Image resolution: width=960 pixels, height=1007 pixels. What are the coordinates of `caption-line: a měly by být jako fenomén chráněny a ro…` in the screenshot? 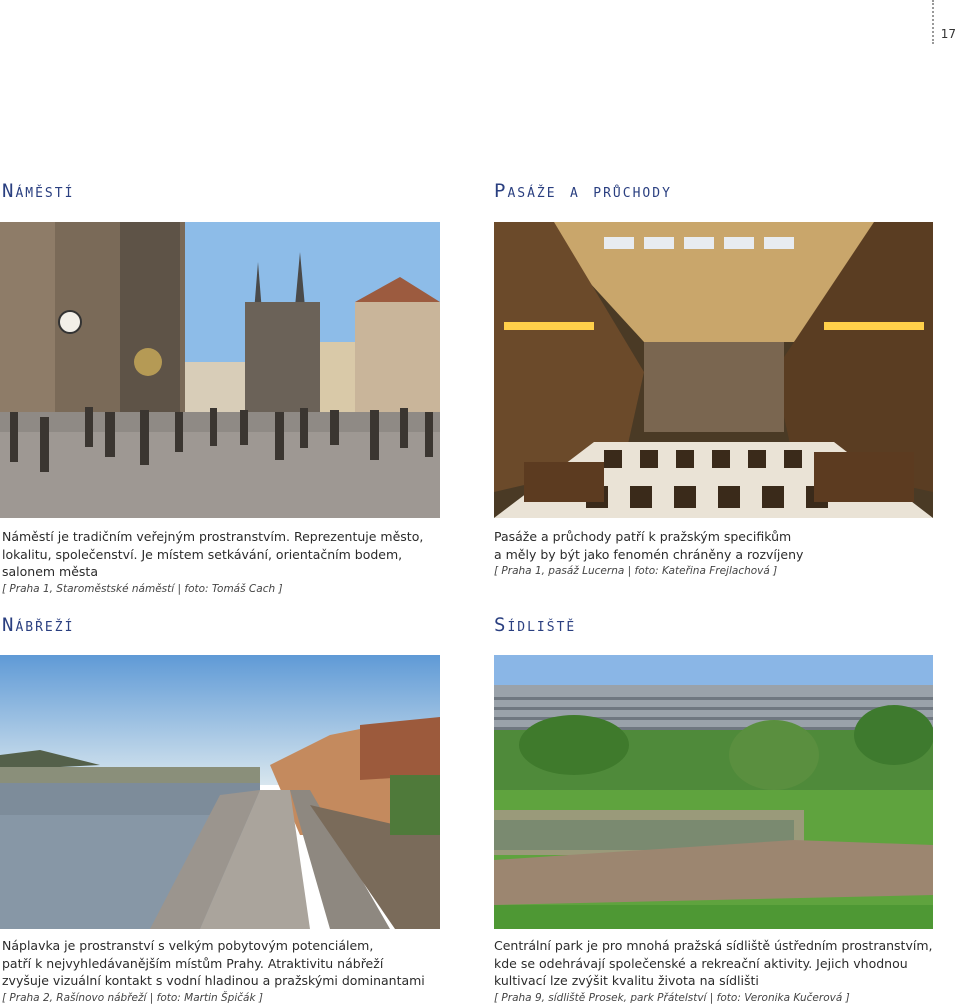 It's located at (649, 554).